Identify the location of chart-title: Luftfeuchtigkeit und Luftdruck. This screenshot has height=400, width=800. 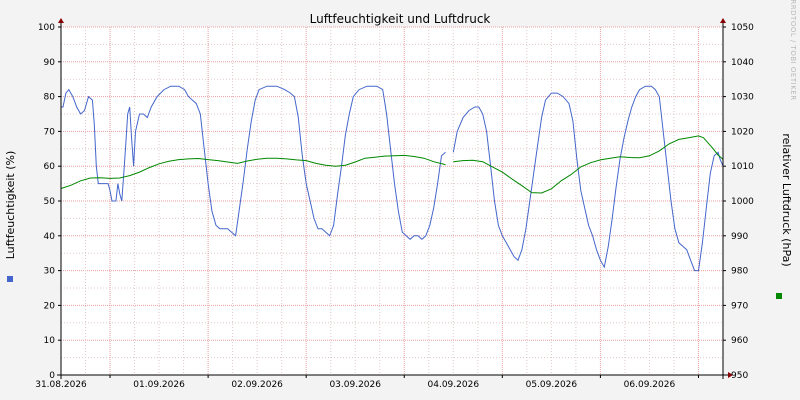
(400, 19).